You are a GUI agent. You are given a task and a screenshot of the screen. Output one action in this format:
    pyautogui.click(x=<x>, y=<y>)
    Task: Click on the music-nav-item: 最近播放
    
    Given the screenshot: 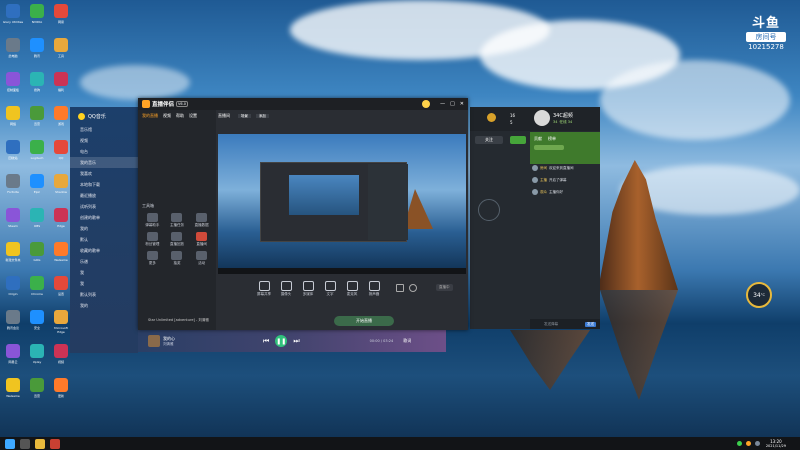 What is the action you would take?
    pyautogui.click(x=104, y=195)
    